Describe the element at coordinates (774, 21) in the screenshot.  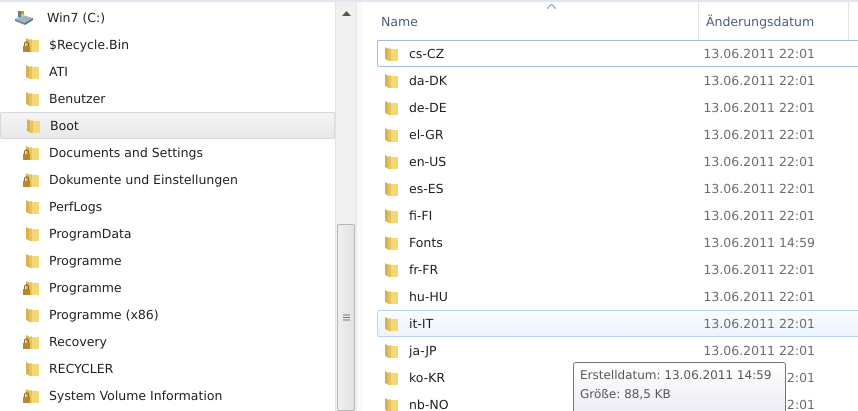
I see `column-header: Änderungsdatum` at that location.